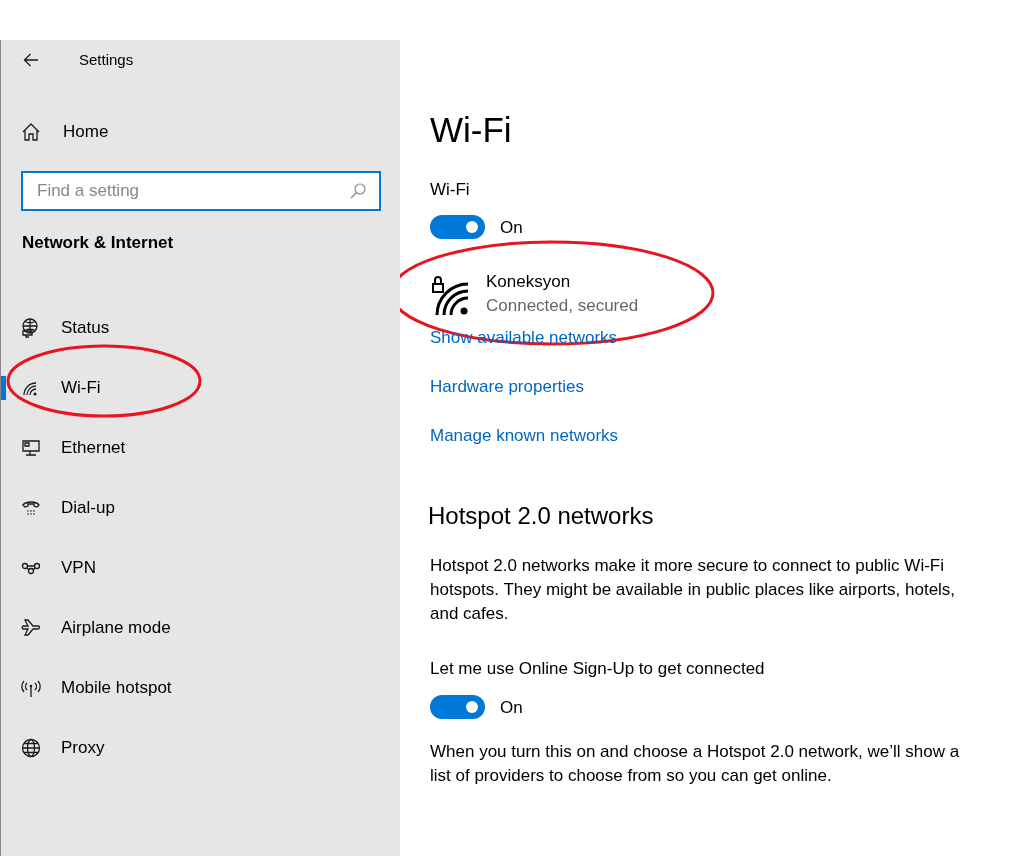 This screenshot has width=1020, height=856. Describe the element at coordinates (200, 567) in the screenshot. I see `sidebar-item: VPN` at that location.